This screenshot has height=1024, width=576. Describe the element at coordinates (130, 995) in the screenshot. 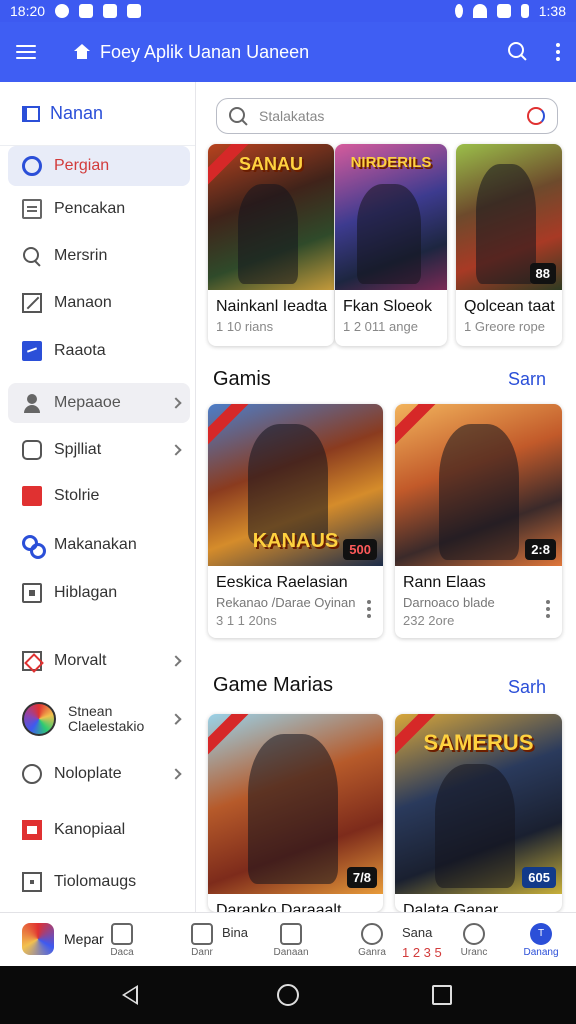

I see `back-icon` at that location.